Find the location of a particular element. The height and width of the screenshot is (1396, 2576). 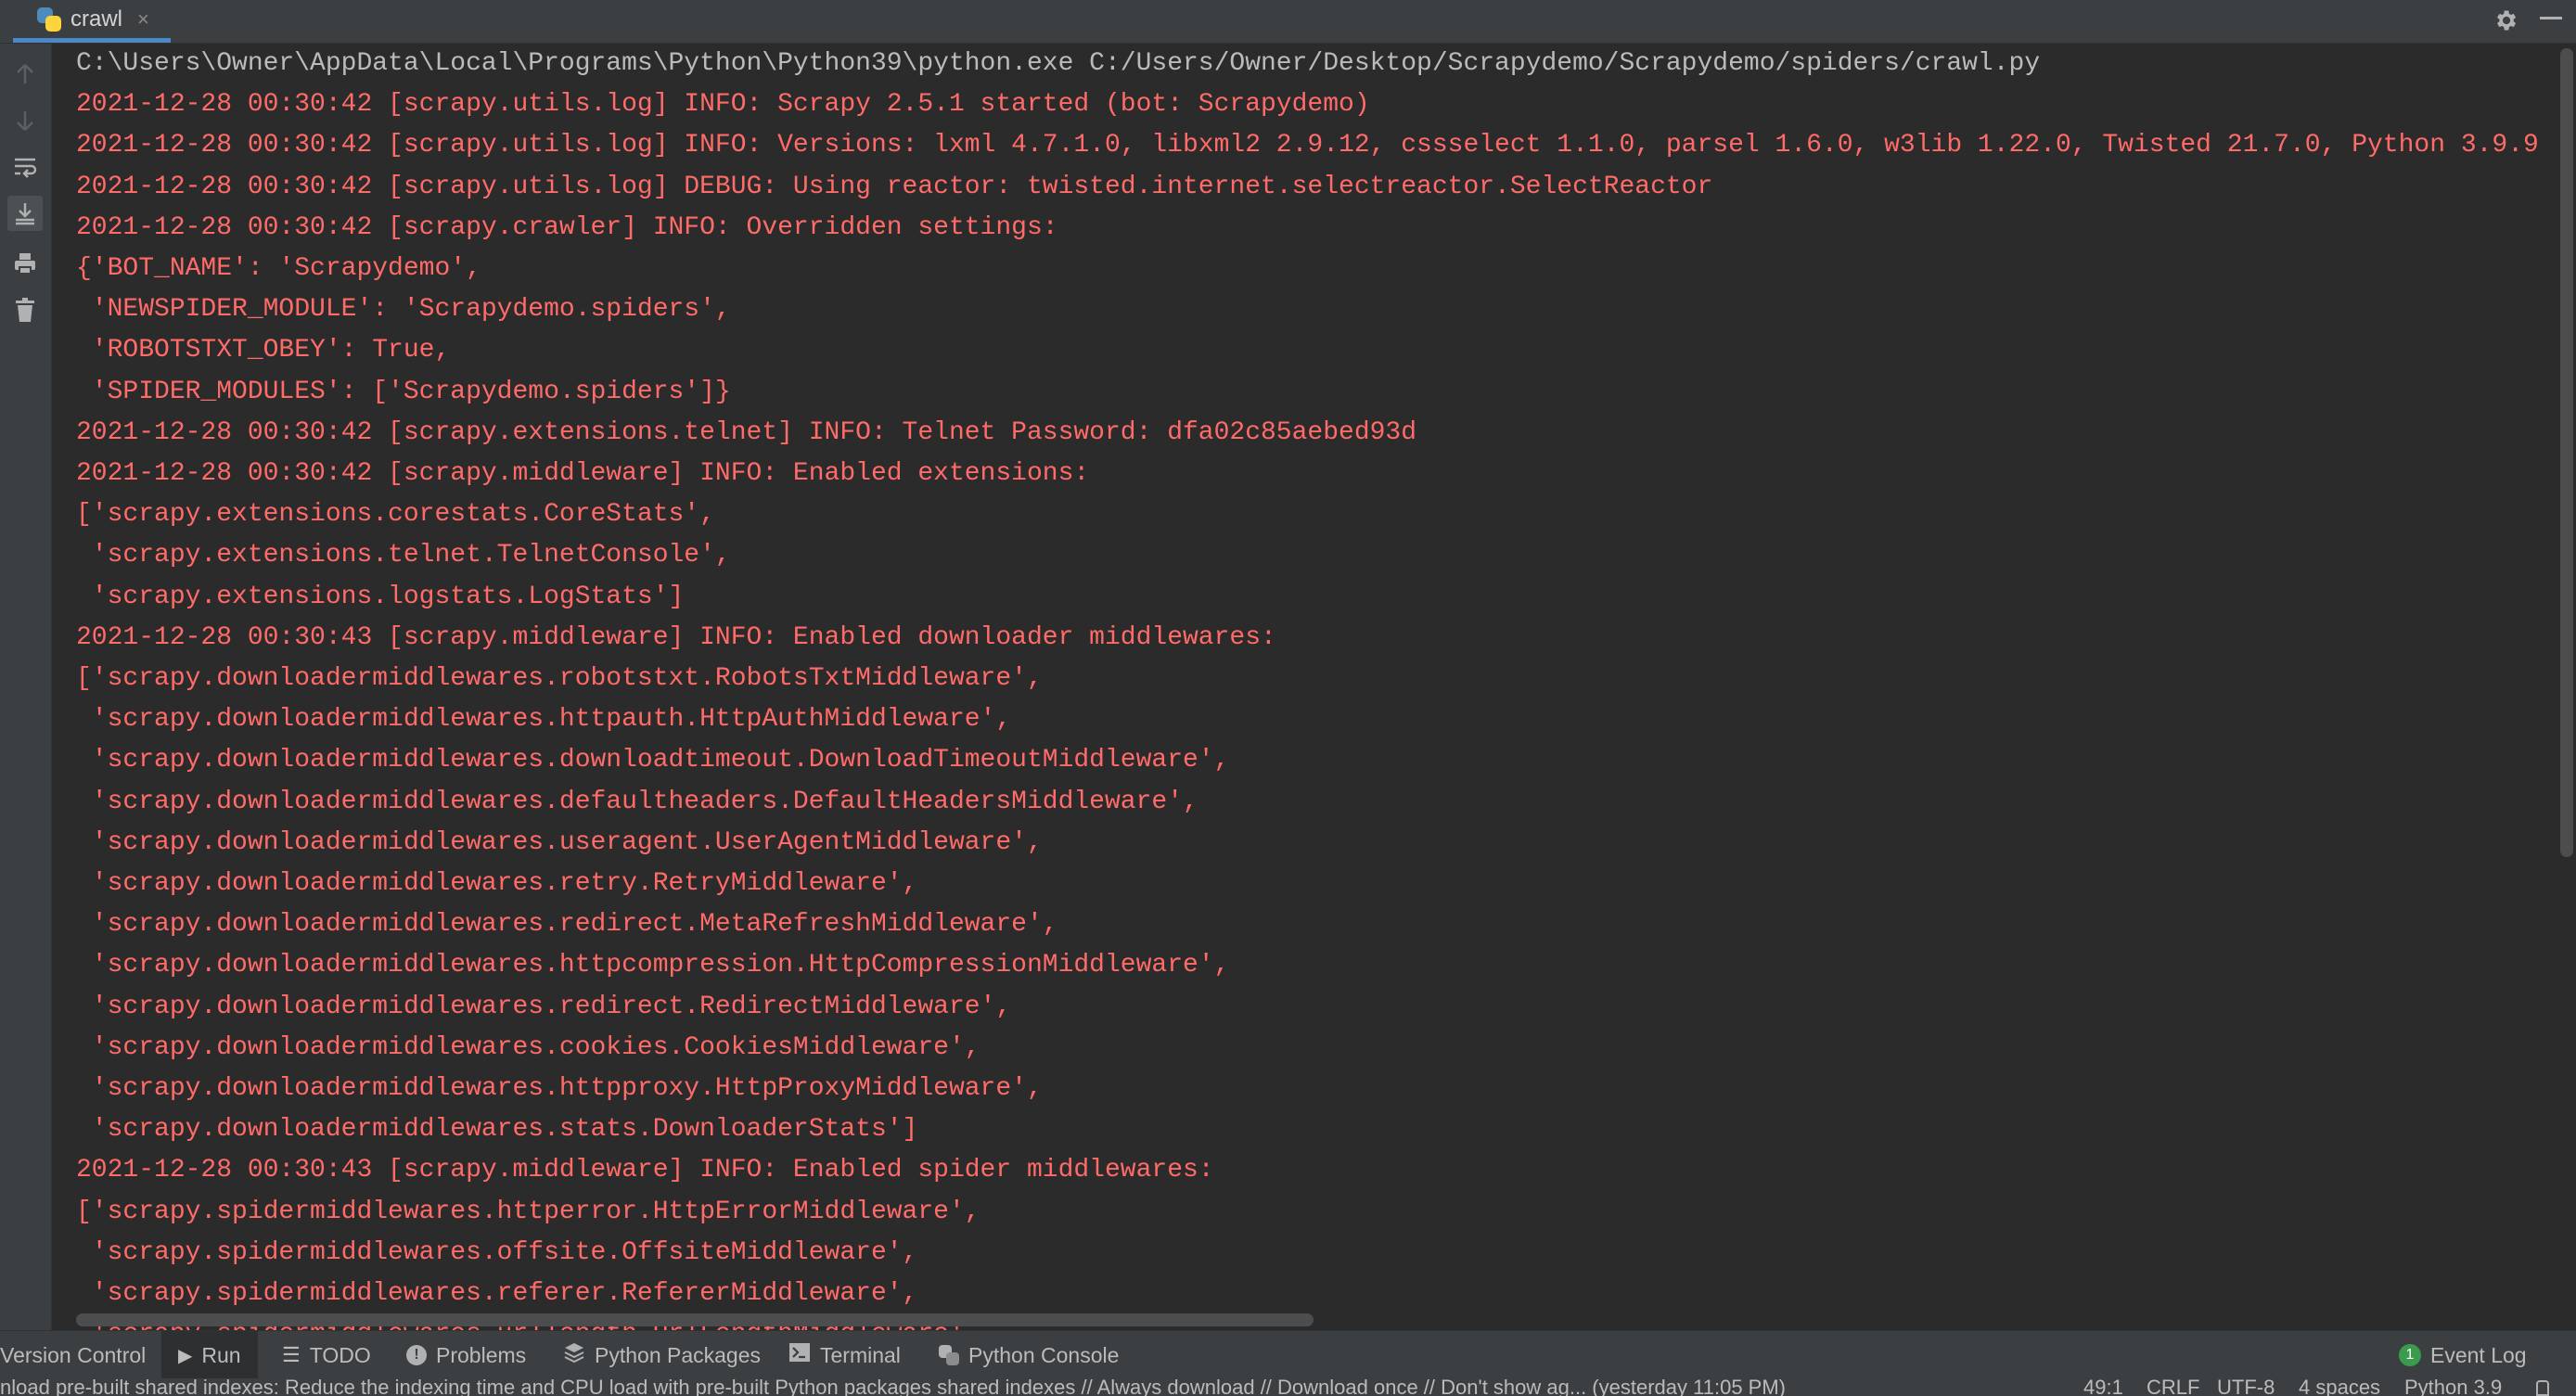

caret-position: 49:1 is located at coordinates (2103, 1387).